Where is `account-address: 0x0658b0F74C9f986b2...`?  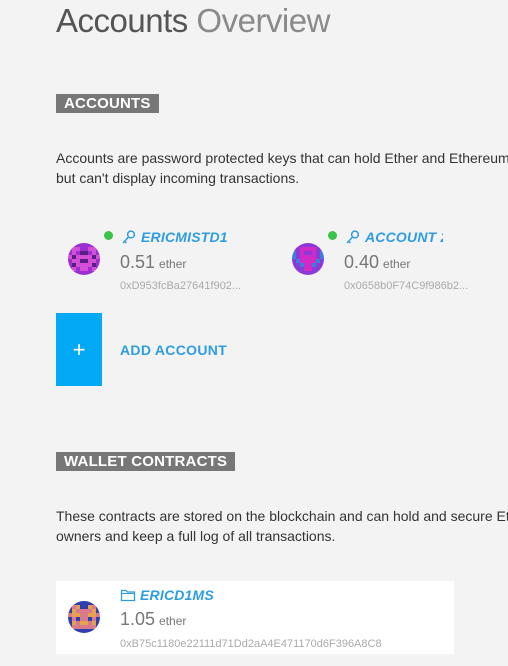 account-address: 0x0658b0F74C9f986b2... is located at coordinates (406, 286).